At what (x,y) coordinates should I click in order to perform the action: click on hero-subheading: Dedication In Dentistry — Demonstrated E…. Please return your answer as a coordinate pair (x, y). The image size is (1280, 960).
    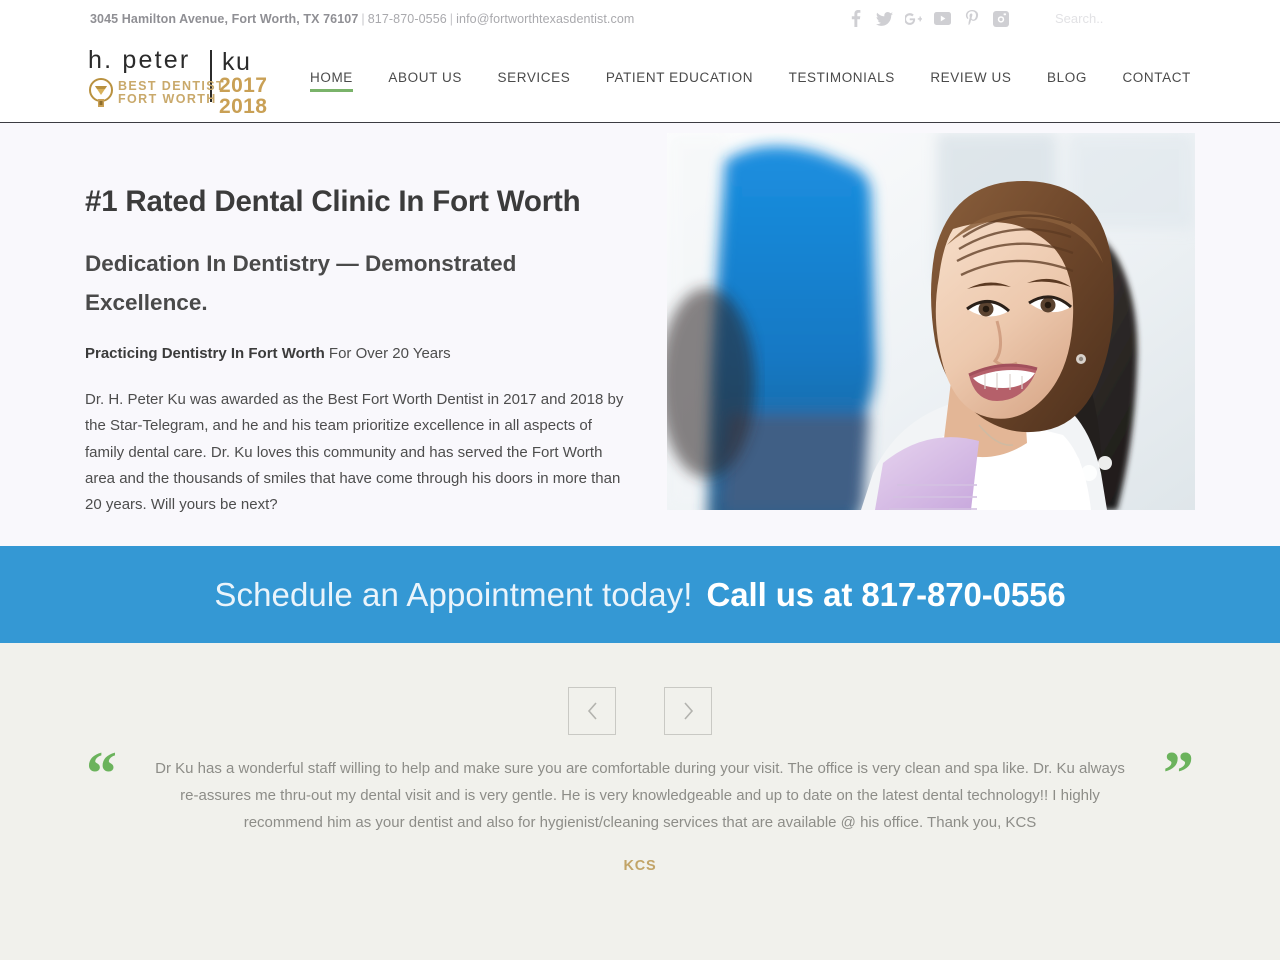
    Looking at the image, I should click on (301, 283).